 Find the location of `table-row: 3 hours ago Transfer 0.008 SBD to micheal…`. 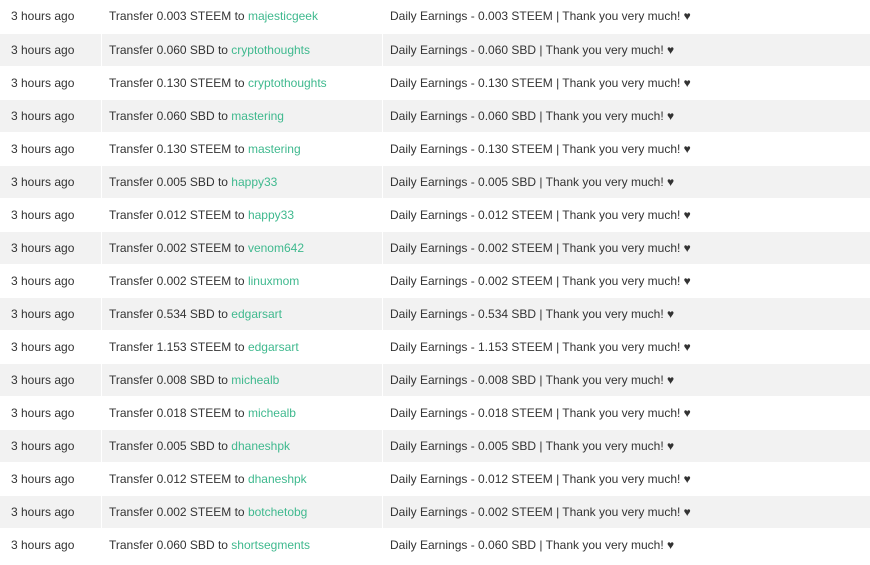

table-row: 3 hours ago Transfer 0.008 SBD to micheal… is located at coordinates (435, 380).